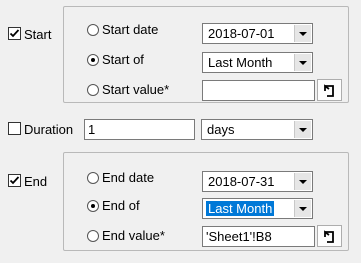 The height and width of the screenshot is (263, 361). Describe the element at coordinates (241, 33) in the screenshot. I see `start-date-value: 2018-07-01` at that location.